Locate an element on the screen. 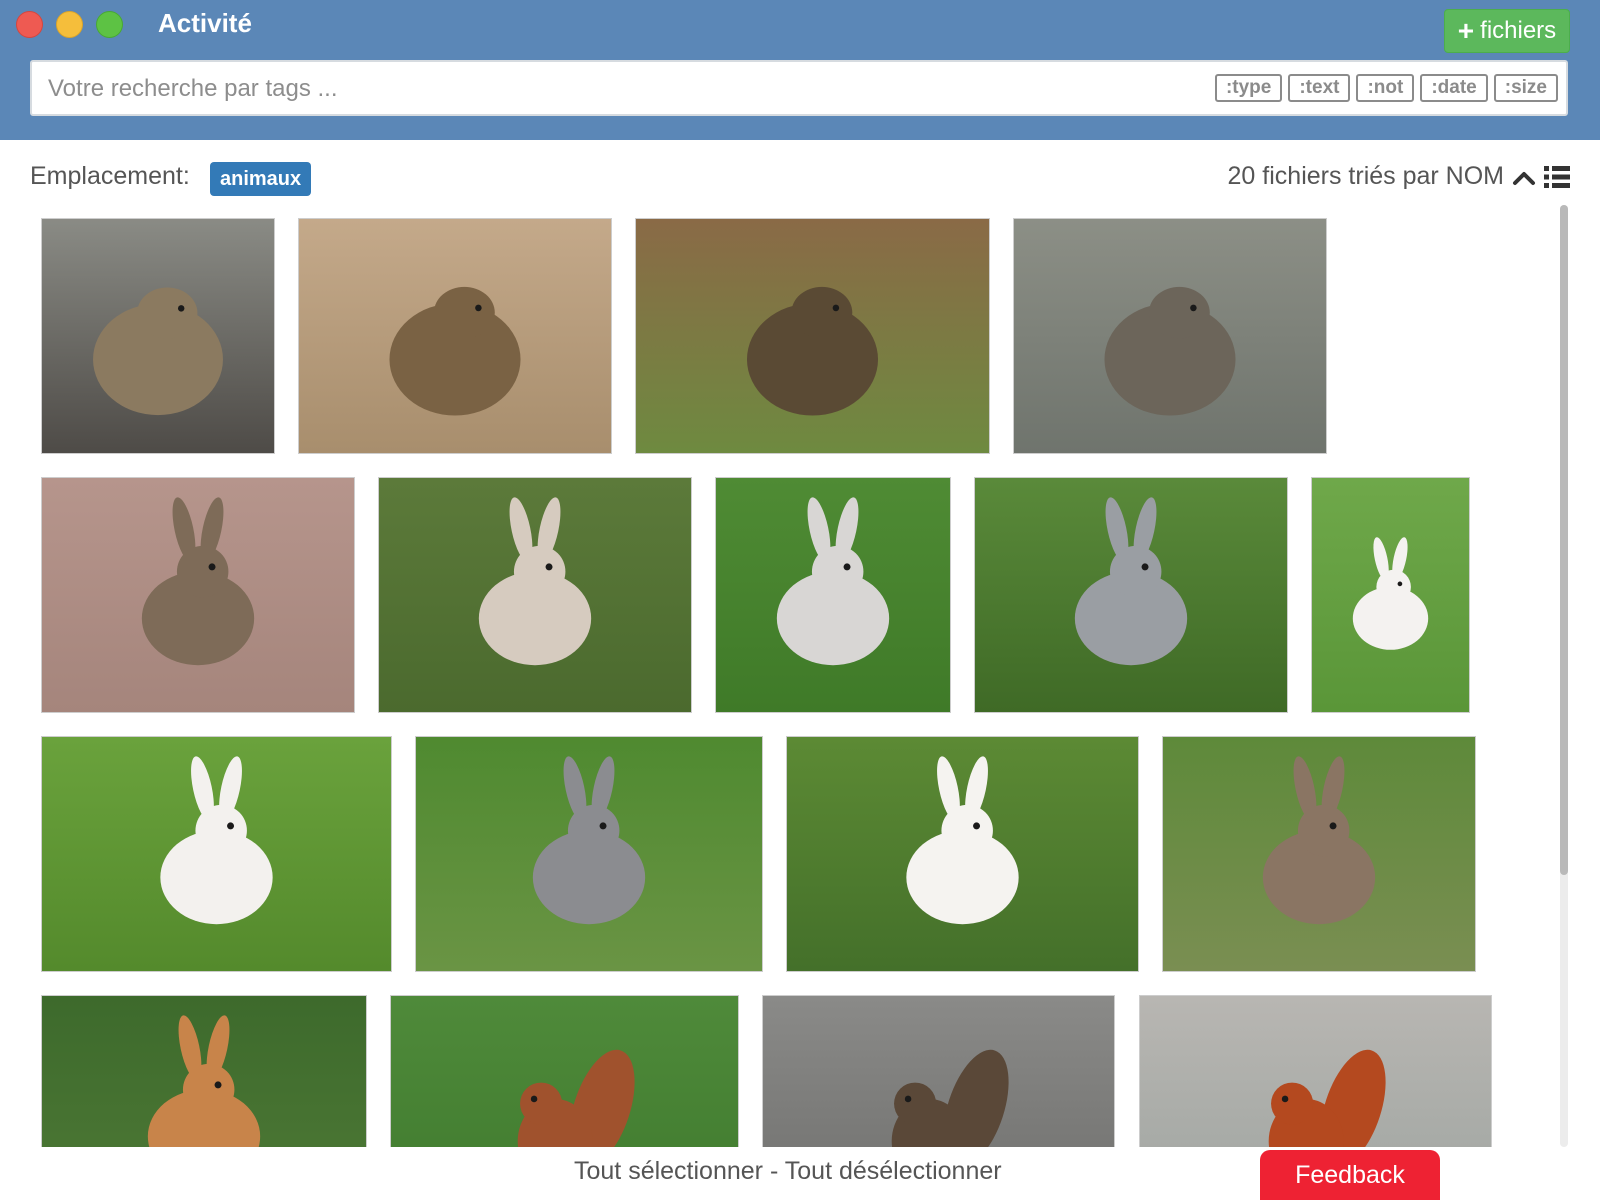 This screenshot has height=1200, width=1600. filter-not-button: :not is located at coordinates (1385, 88).